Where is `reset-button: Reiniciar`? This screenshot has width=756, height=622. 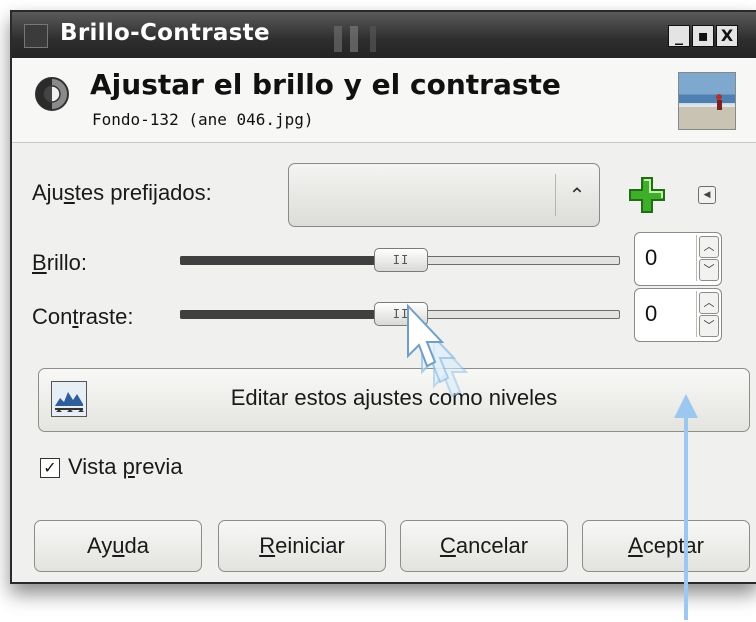
reset-button: Reiniciar is located at coordinates (302, 546).